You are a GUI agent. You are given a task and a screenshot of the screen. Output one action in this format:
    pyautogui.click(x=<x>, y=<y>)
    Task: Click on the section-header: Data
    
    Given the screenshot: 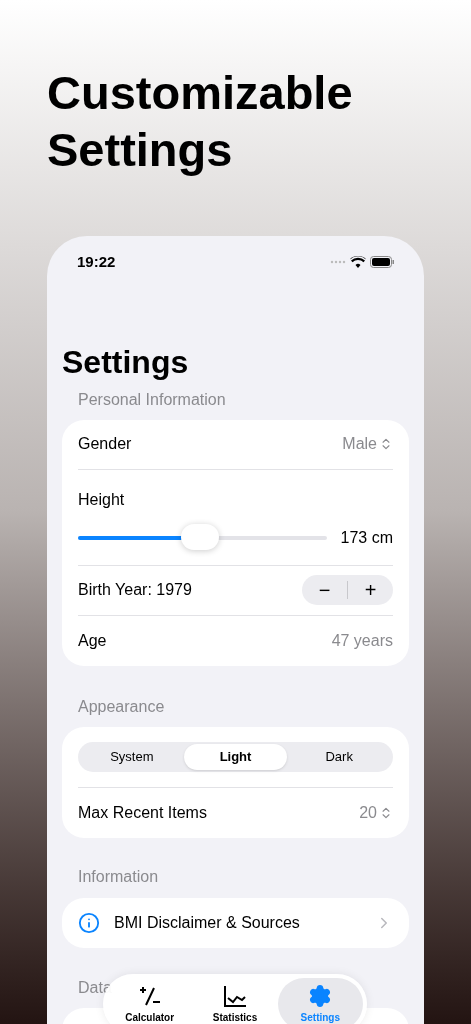 What is the action you would take?
    pyautogui.click(x=95, y=987)
    